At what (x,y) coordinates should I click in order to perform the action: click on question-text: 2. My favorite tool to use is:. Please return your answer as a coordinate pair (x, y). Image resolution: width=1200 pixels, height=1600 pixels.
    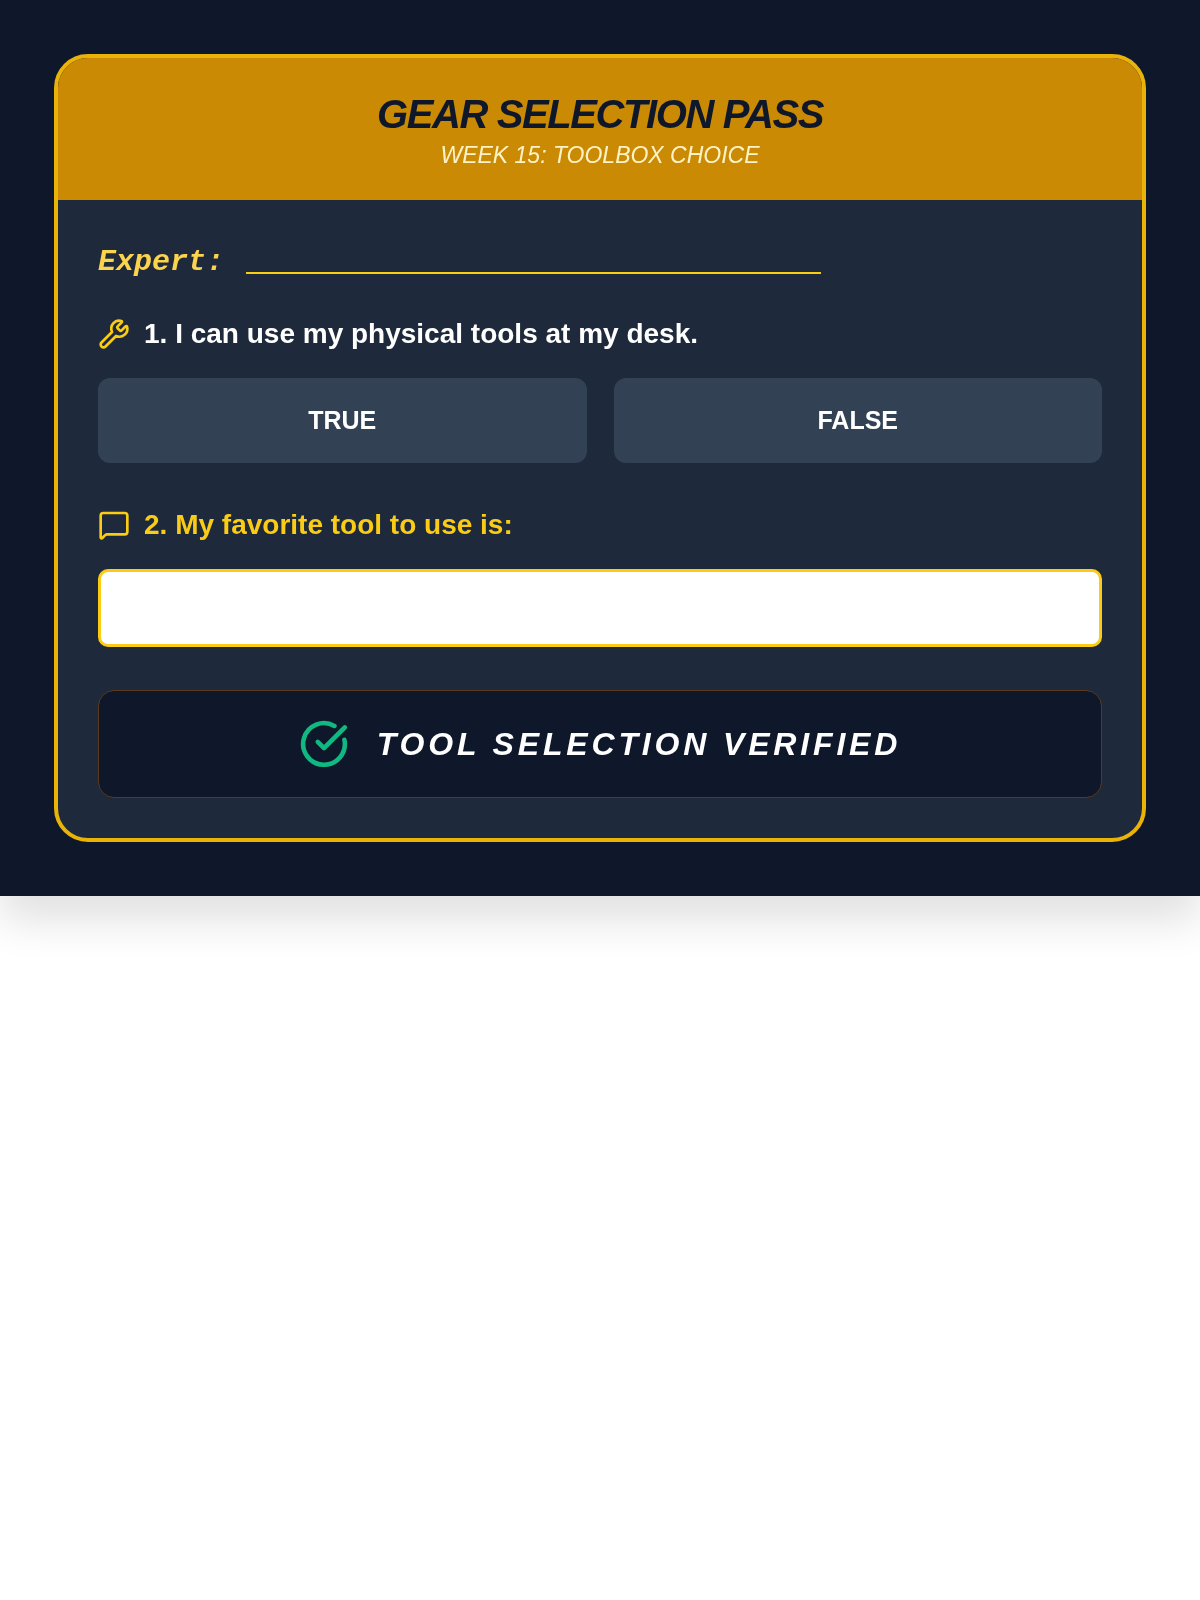
    Looking at the image, I should click on (328, 525).